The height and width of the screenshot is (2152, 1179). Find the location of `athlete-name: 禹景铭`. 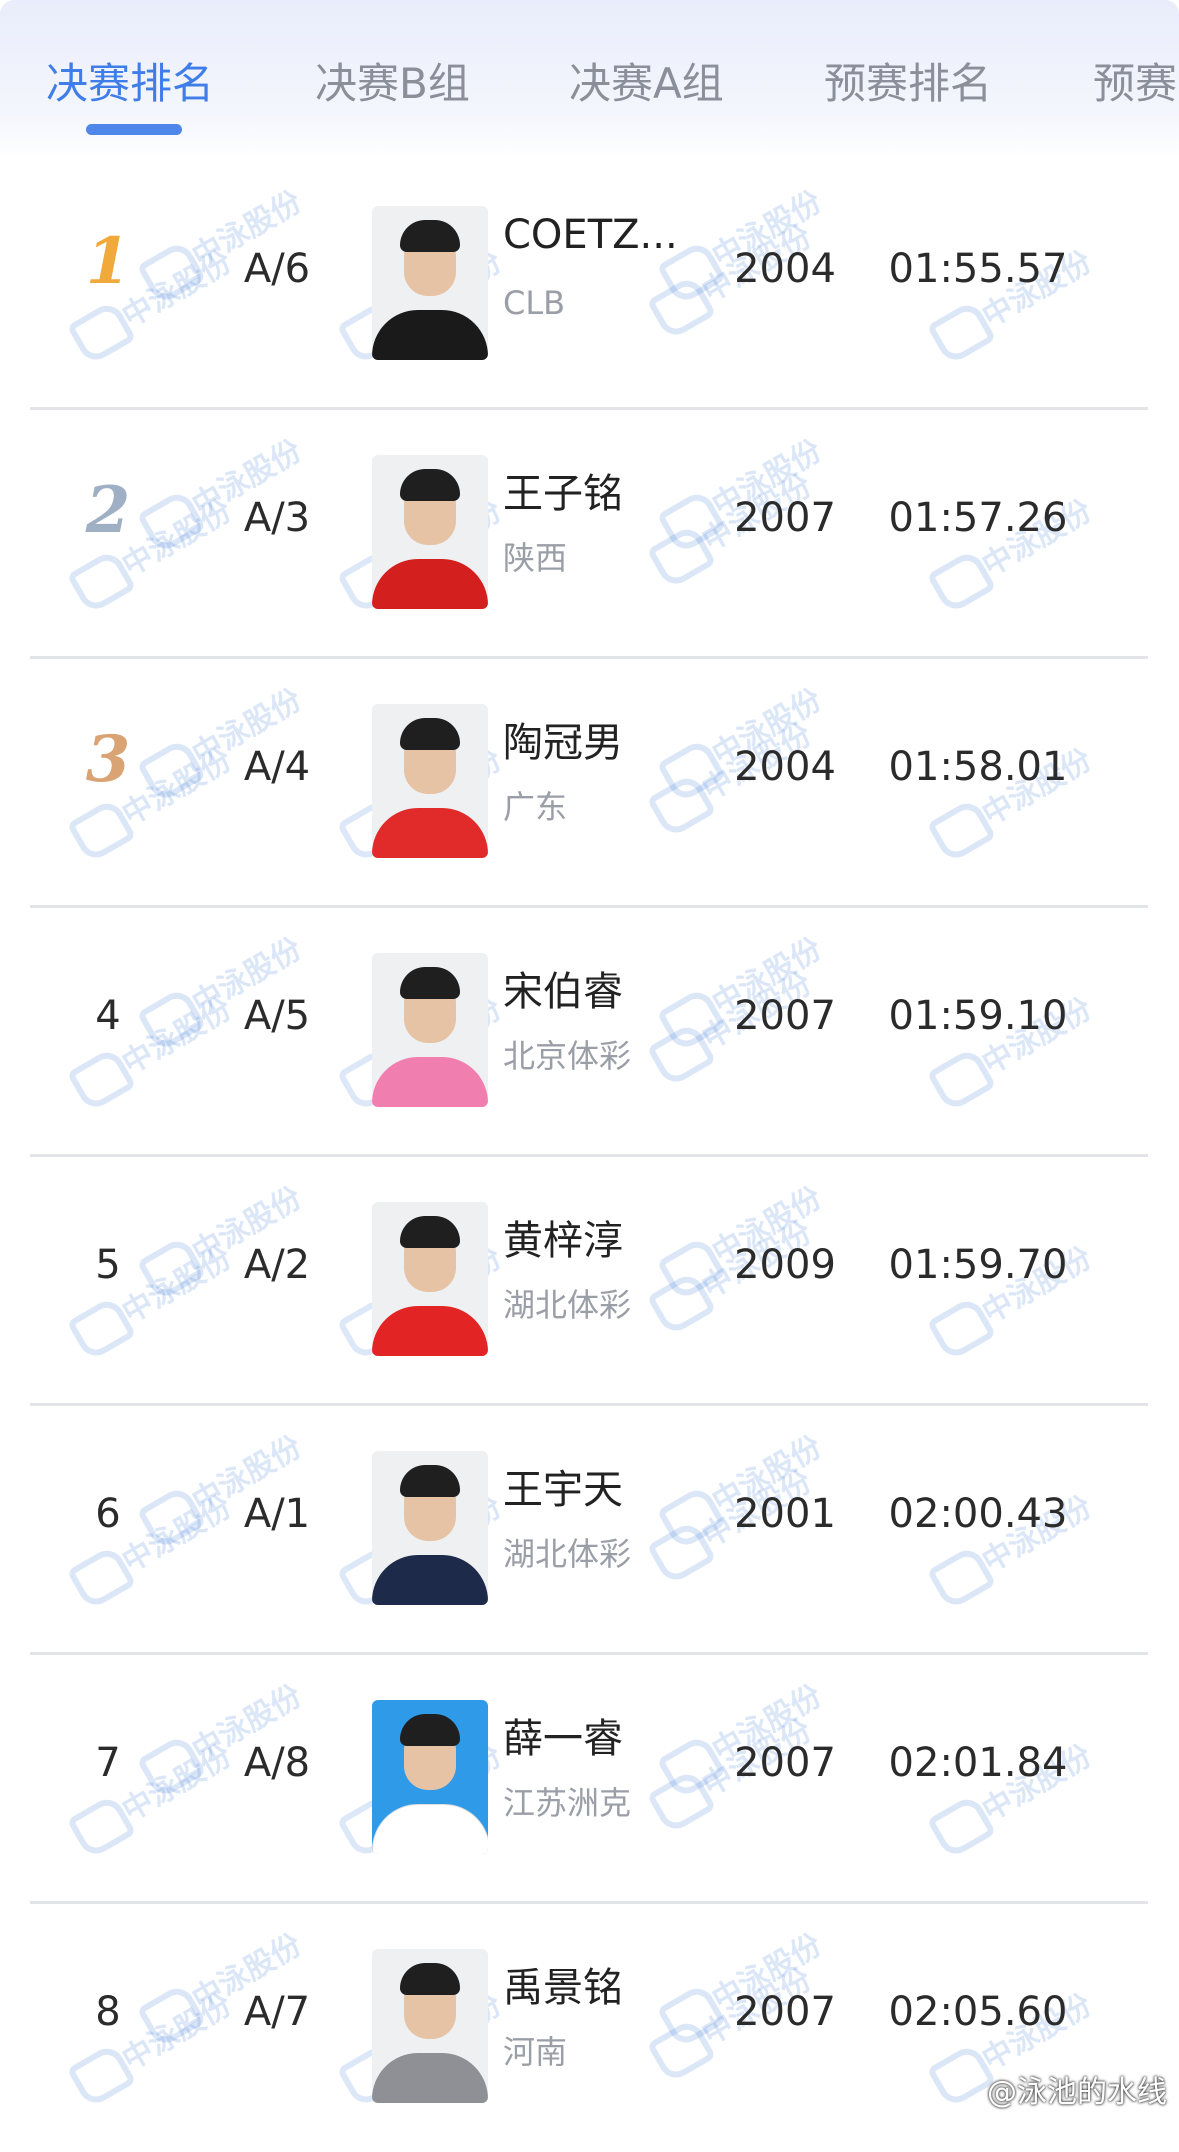

athlete-name: 禹景铭 is located at coordinates (563, 1984).